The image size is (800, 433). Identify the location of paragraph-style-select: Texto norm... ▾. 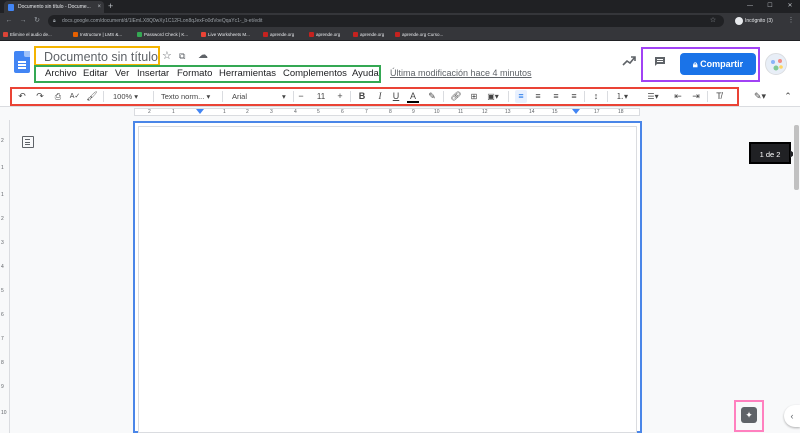
(189, 96).